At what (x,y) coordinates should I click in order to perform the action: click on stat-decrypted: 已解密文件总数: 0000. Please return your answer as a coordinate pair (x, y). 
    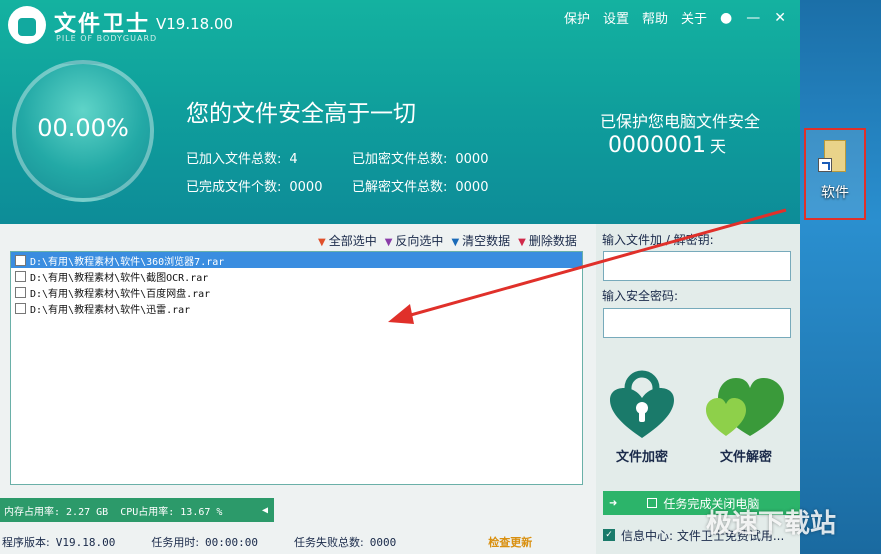
    Looking at the image, I should click on (420, 187).